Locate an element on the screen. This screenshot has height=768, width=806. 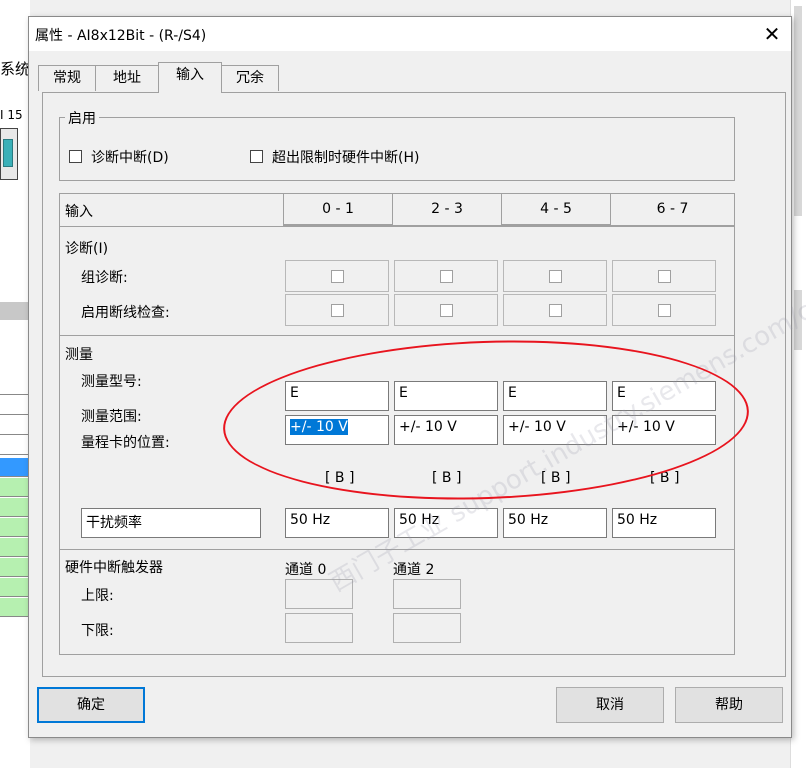
module-icon is located at coordinates (9, 154).